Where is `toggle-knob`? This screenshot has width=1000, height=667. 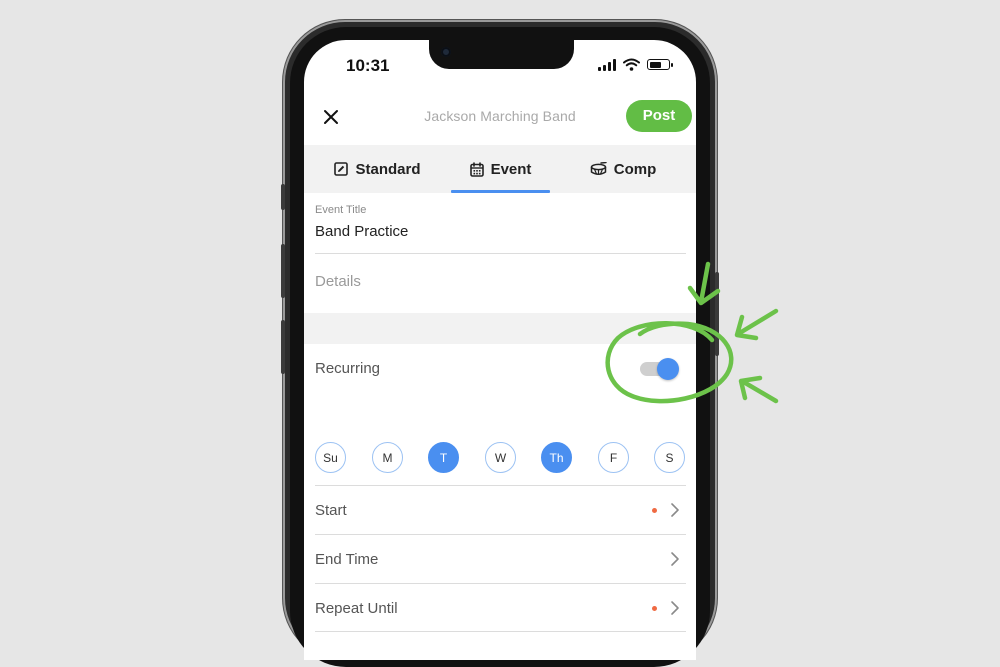
toggle-knob is located at coordinates (668, 369).